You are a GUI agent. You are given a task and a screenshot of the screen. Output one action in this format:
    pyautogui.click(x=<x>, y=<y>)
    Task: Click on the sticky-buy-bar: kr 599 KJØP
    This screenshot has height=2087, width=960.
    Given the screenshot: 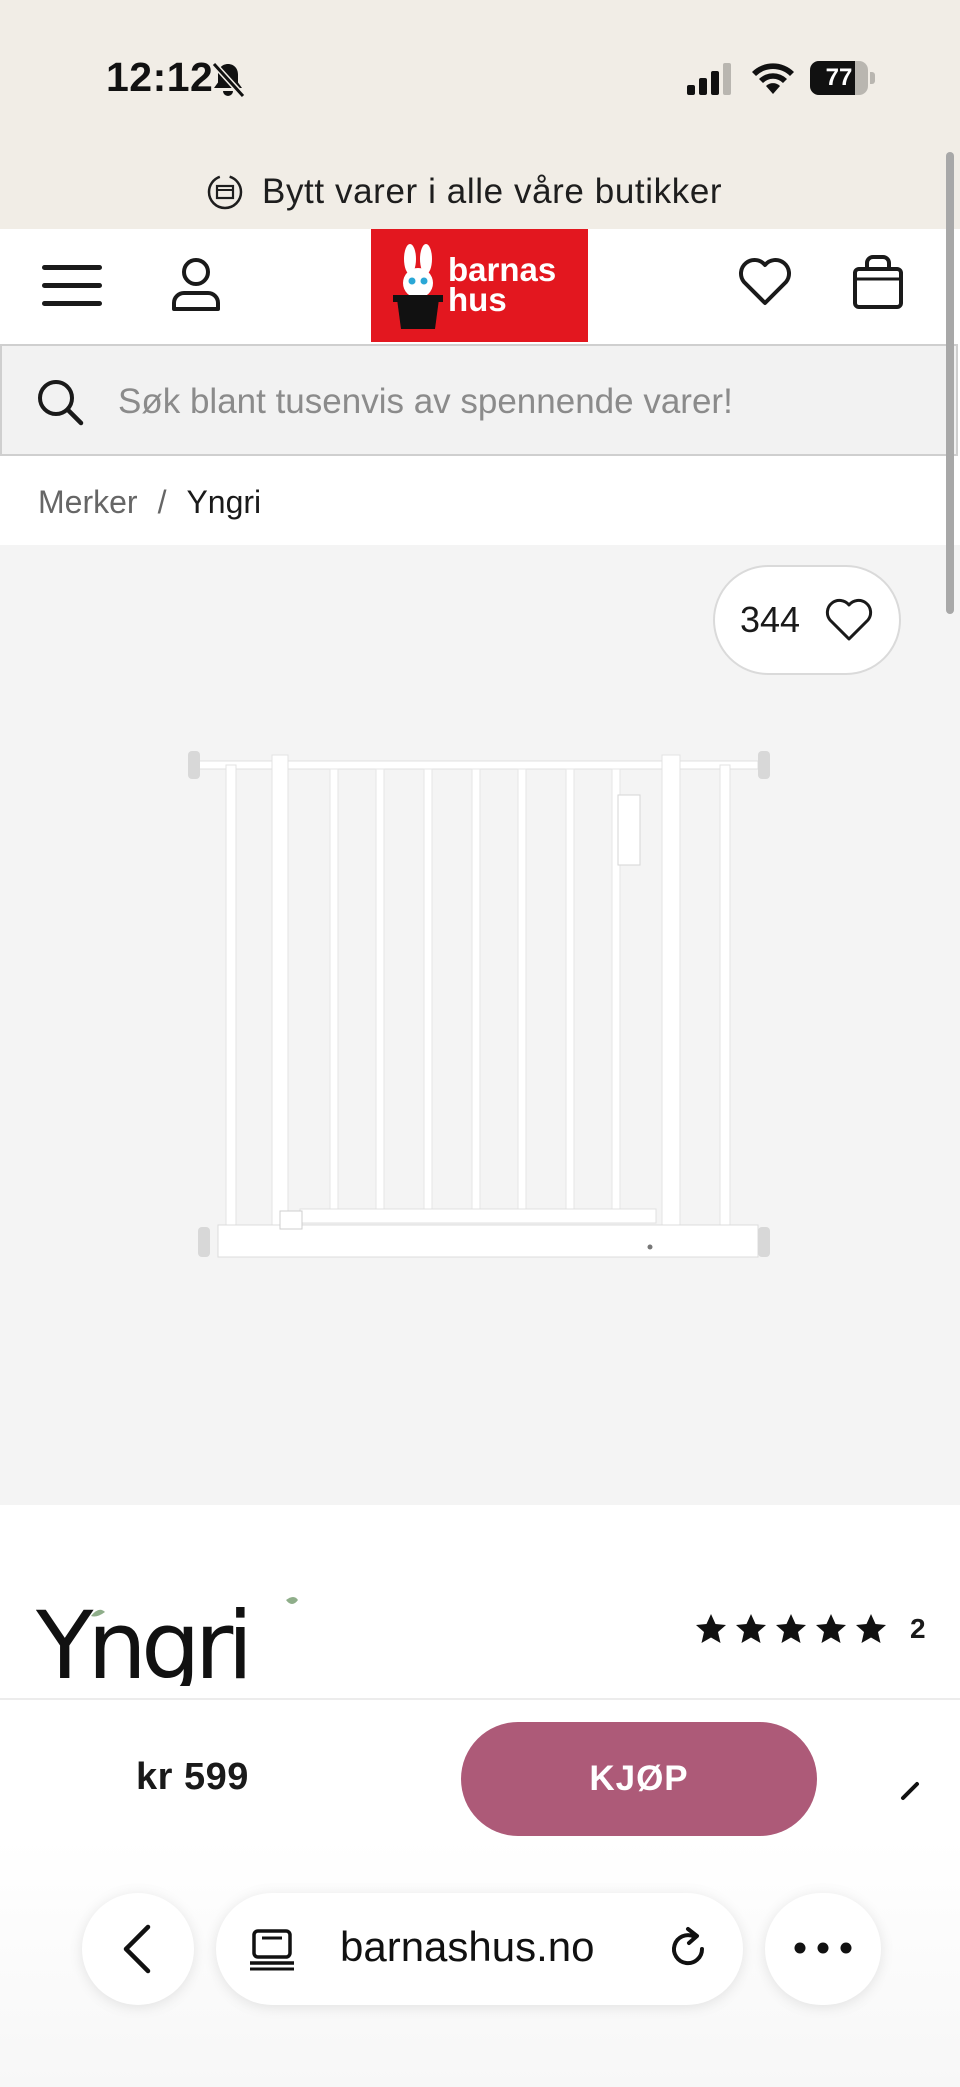 What is the action you would take?
    pyautogui.click(x=480, y=1769)
    